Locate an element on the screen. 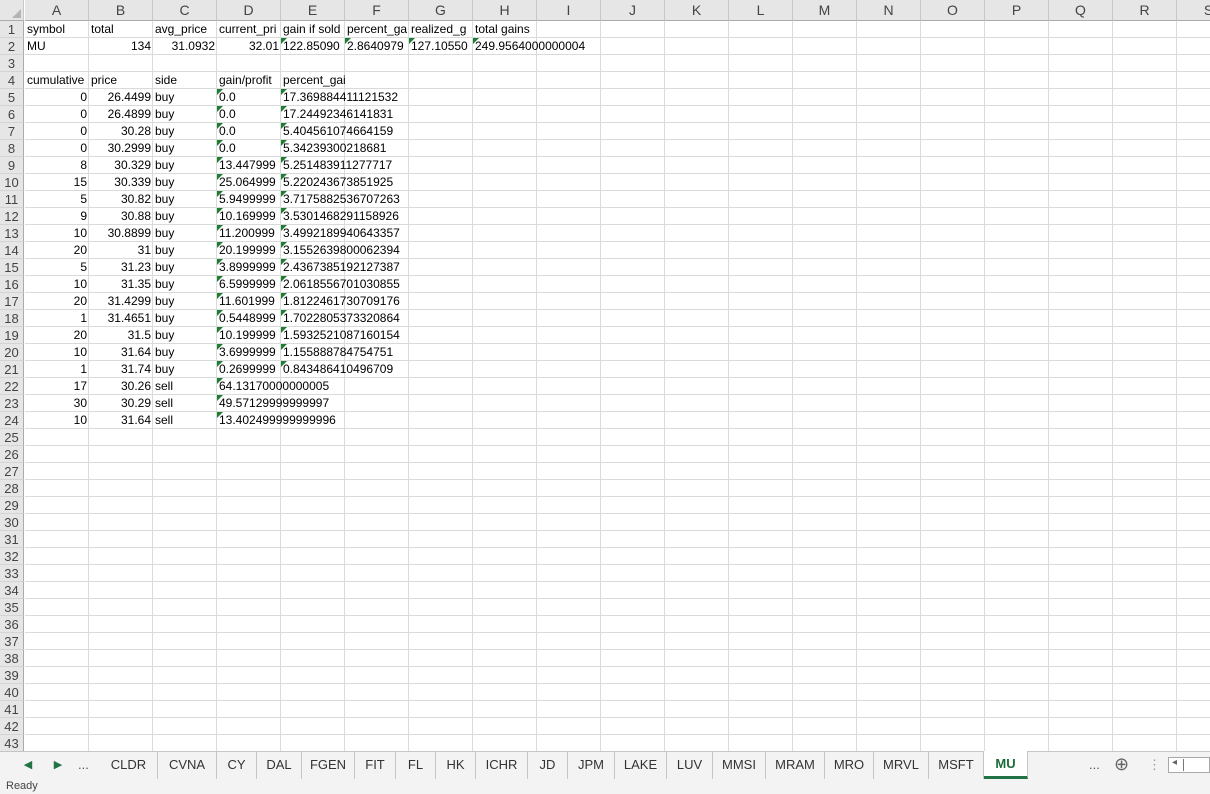  cell-c18: buy is located at coordinates (185, 318).